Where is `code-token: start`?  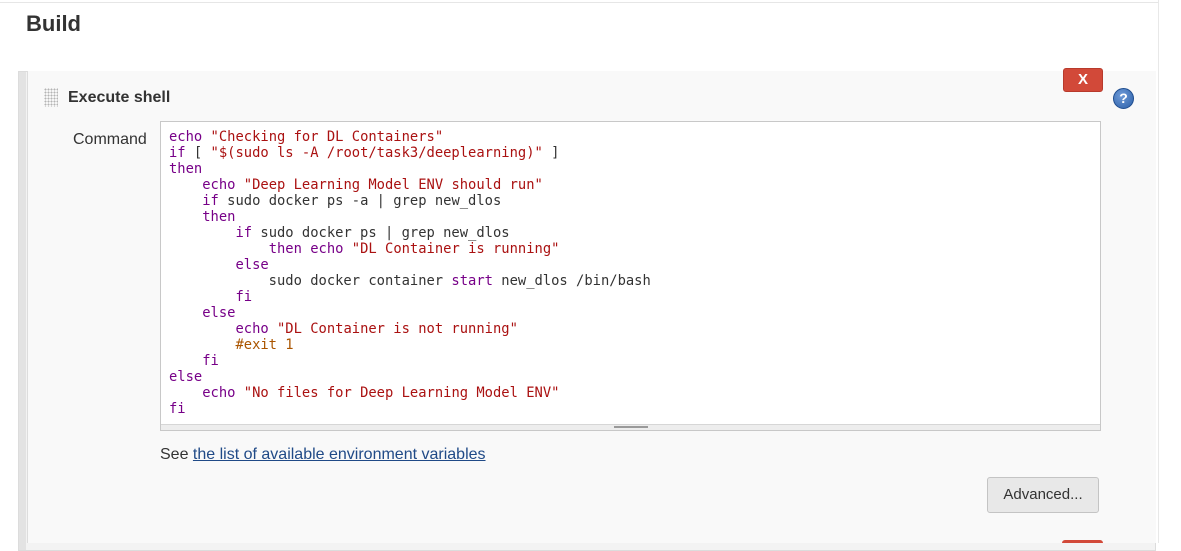 code-token: start is located at coordinates (472, 281).